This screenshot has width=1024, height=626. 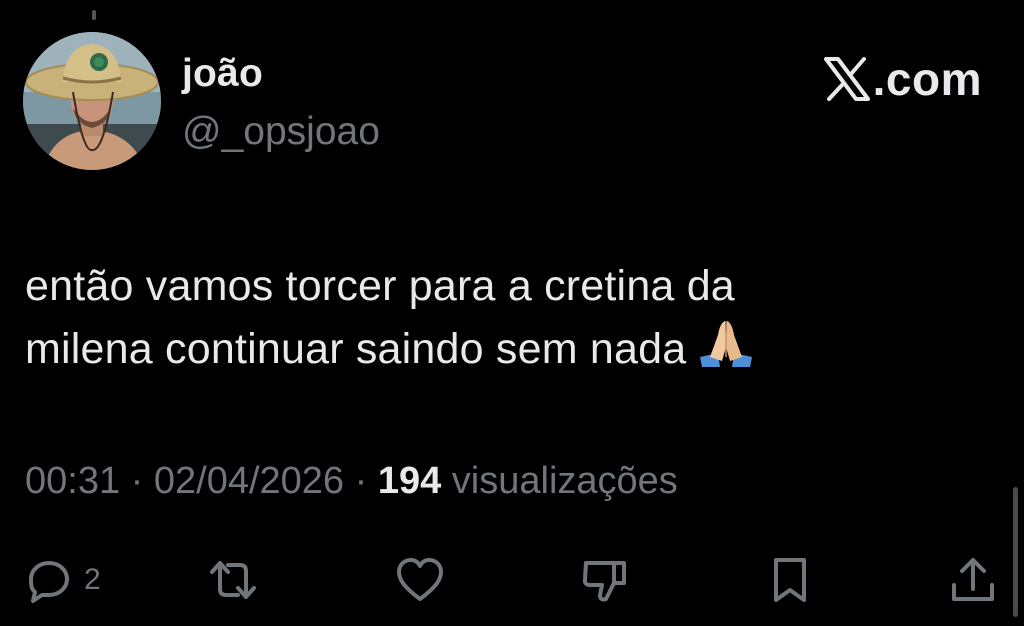 I want to click on share-icon, so click(x=973, y=579).